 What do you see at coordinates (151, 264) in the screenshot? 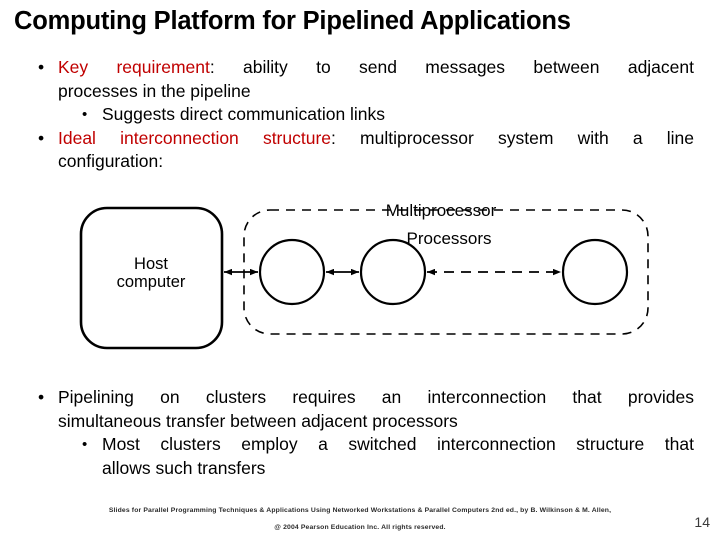
I see `host-computer-label-line1: Host` at bounding box center [151, 264].